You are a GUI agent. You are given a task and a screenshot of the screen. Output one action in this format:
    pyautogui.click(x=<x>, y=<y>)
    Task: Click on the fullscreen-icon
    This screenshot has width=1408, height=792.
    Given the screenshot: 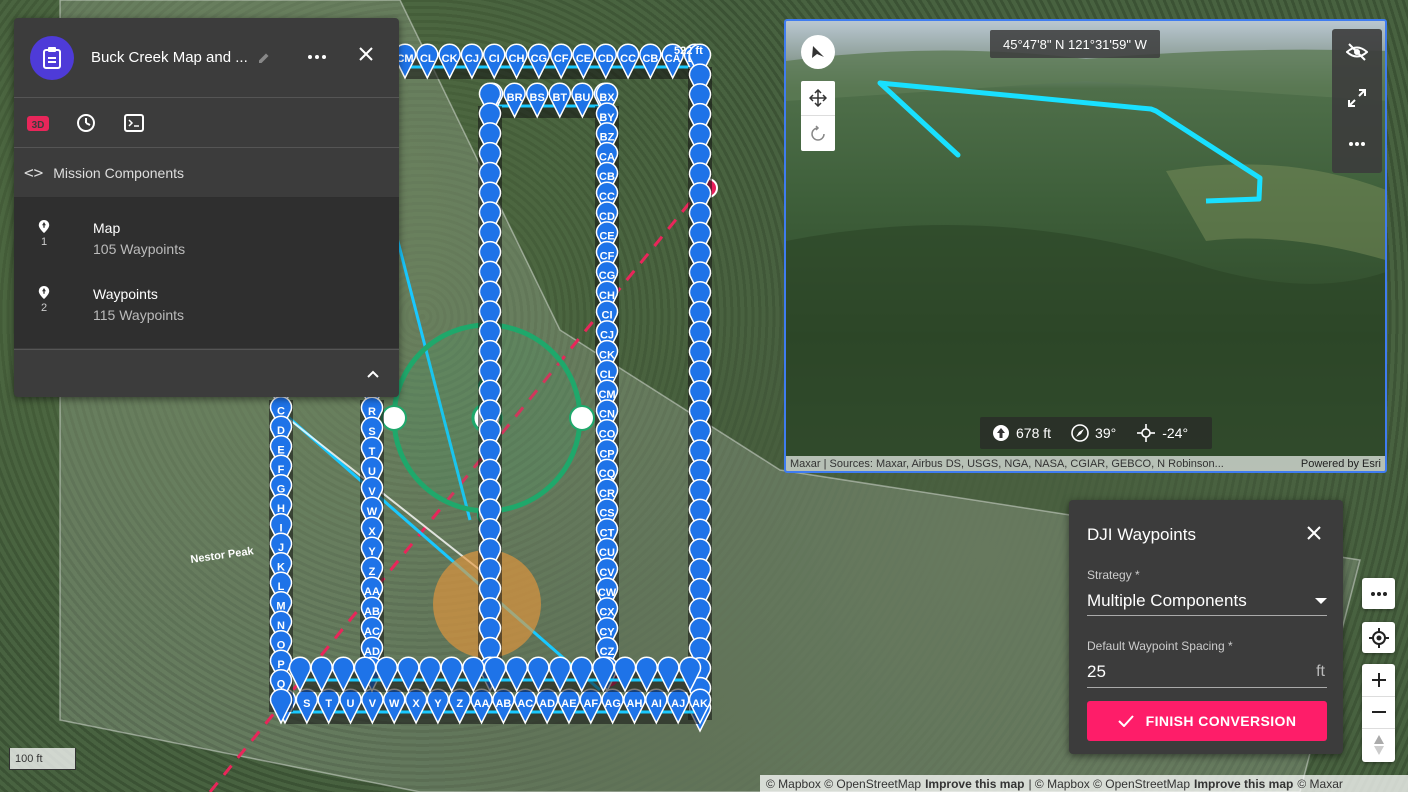 What is the action you would take?
    pyautogui.click(x=1357, y=98)
    